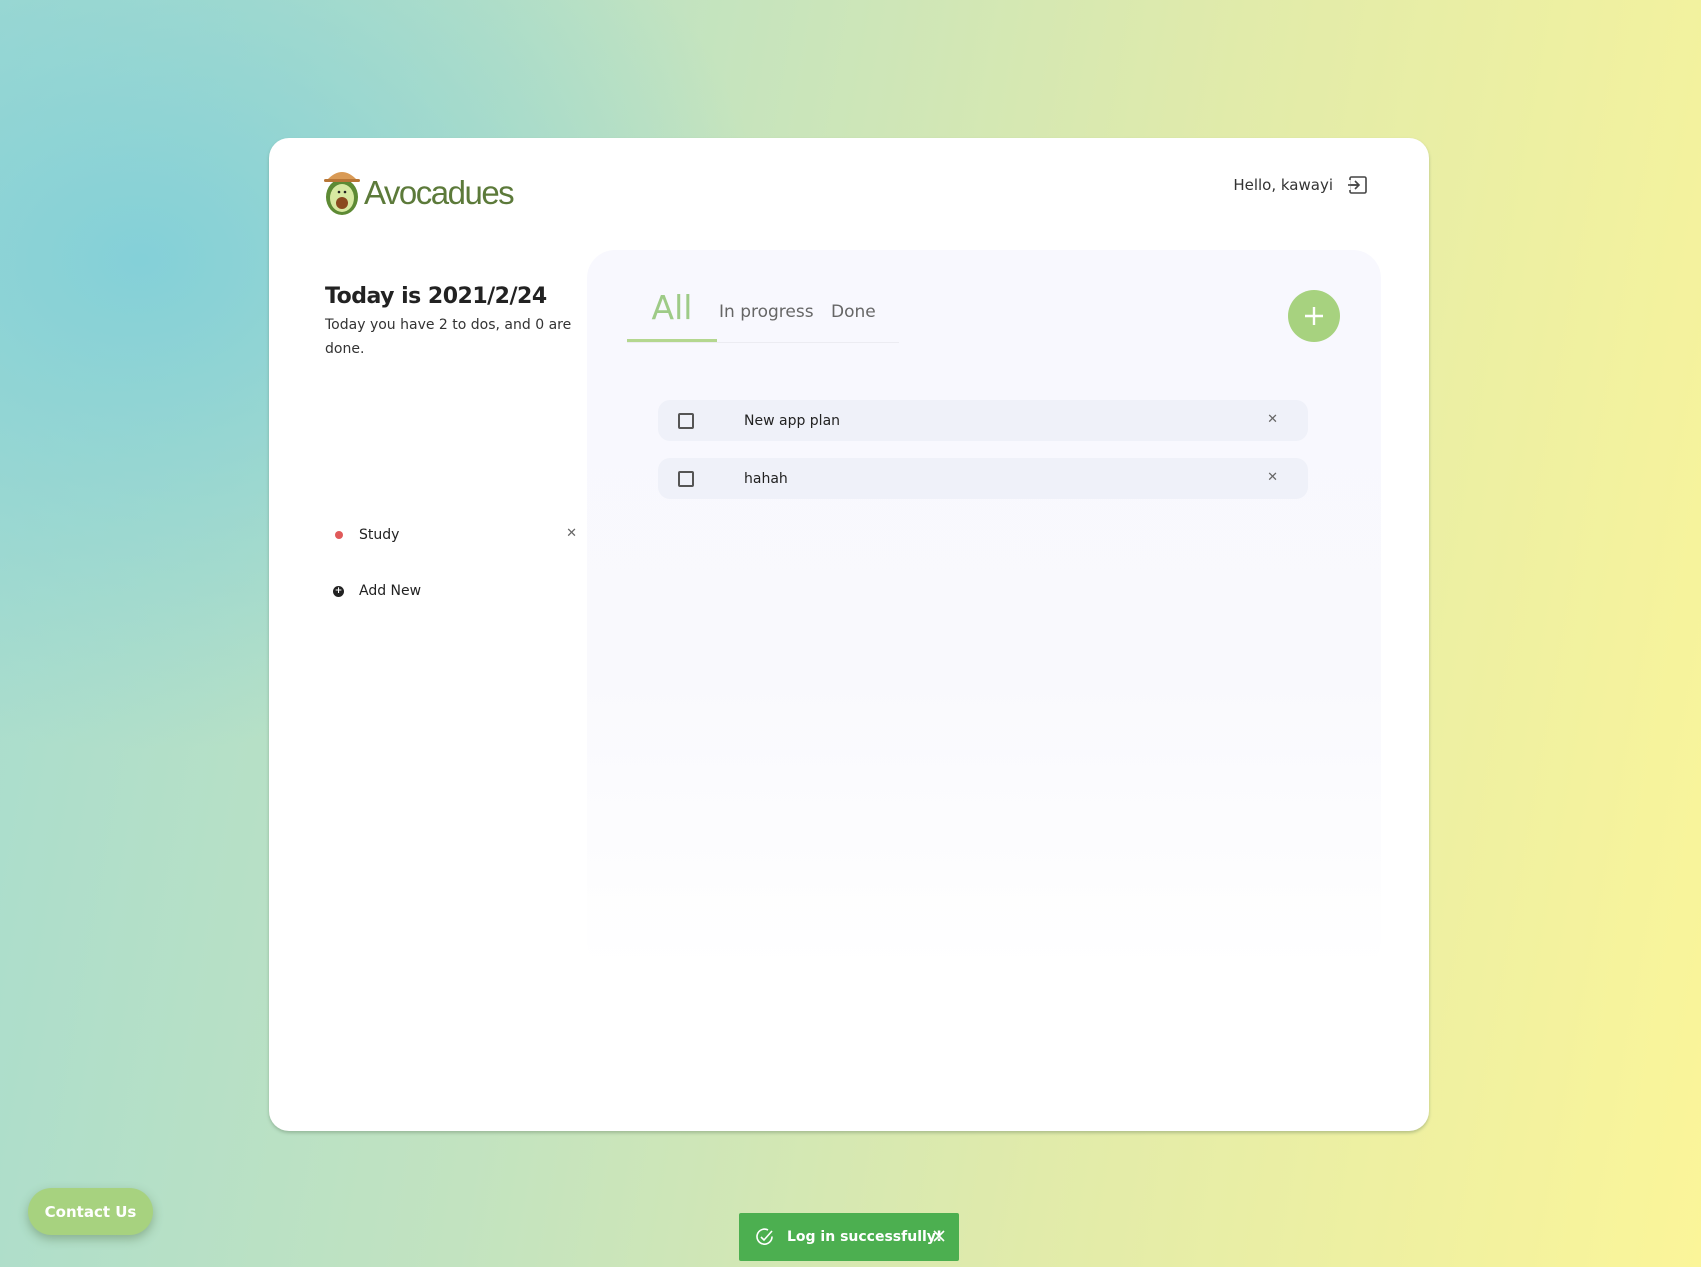 The width and height of the screenshot is (1701, 1267). Describe the element at coordinates (766, 478) in the screenshot. I see `todo-label: hahah` at that location.